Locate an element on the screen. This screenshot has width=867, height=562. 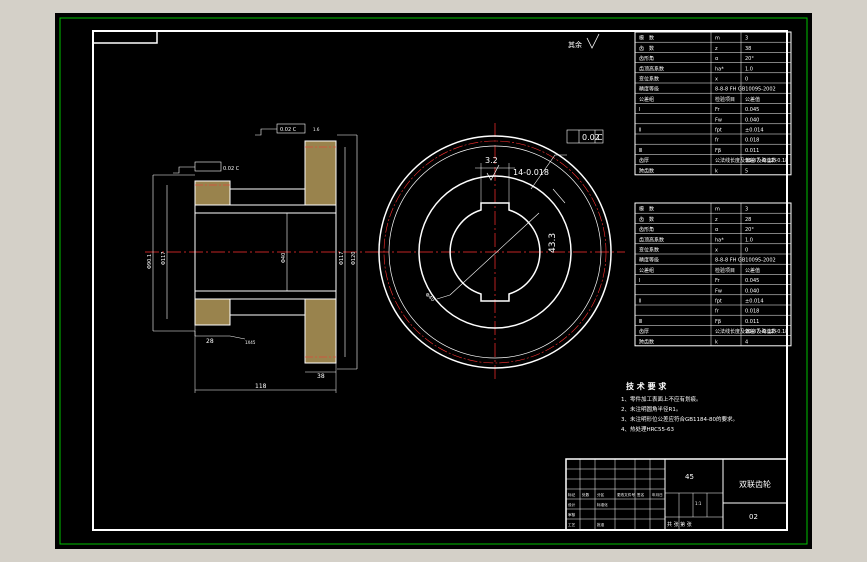
title-part-name: 双联齿轮 is located at coordinates (755, 484).